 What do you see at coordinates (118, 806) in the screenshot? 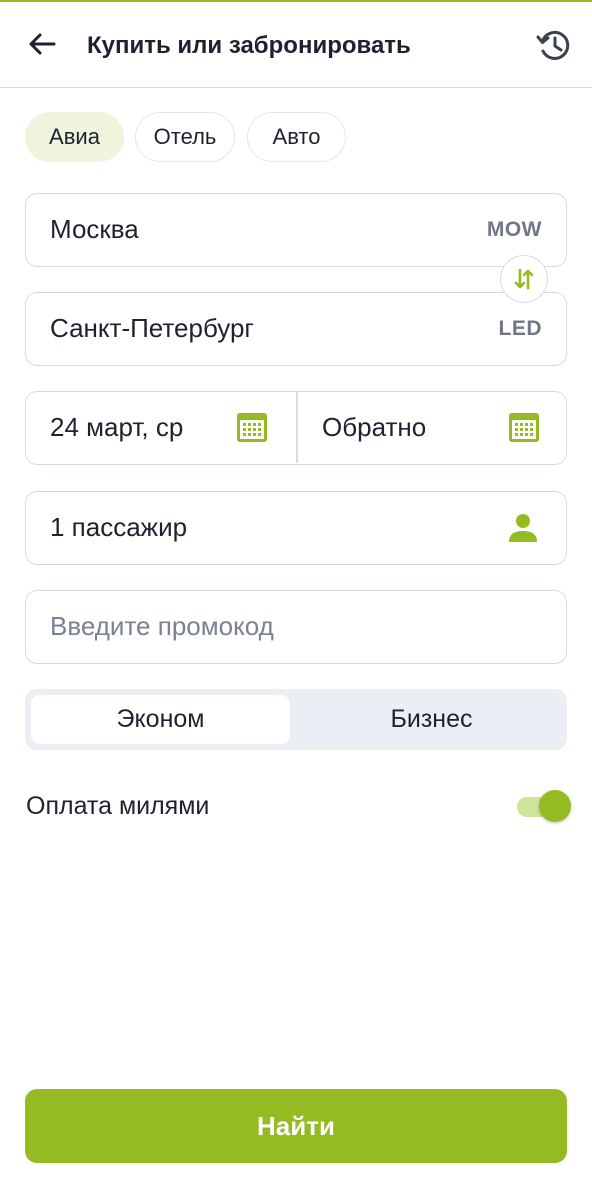
I see `miles-payment-label: Оплата милями` at bounding box center [118, 806].